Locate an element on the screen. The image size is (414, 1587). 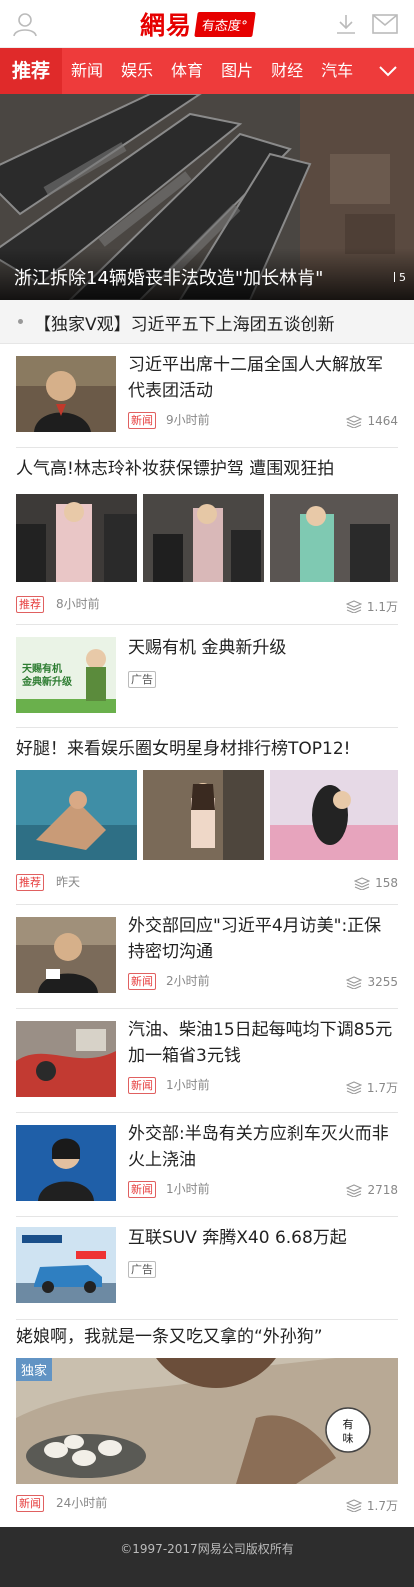
news-item: 习近平出席十二届全国人大解放军代表团活动 新闻 9小时前 1464 is located at coordinates (207, 396).